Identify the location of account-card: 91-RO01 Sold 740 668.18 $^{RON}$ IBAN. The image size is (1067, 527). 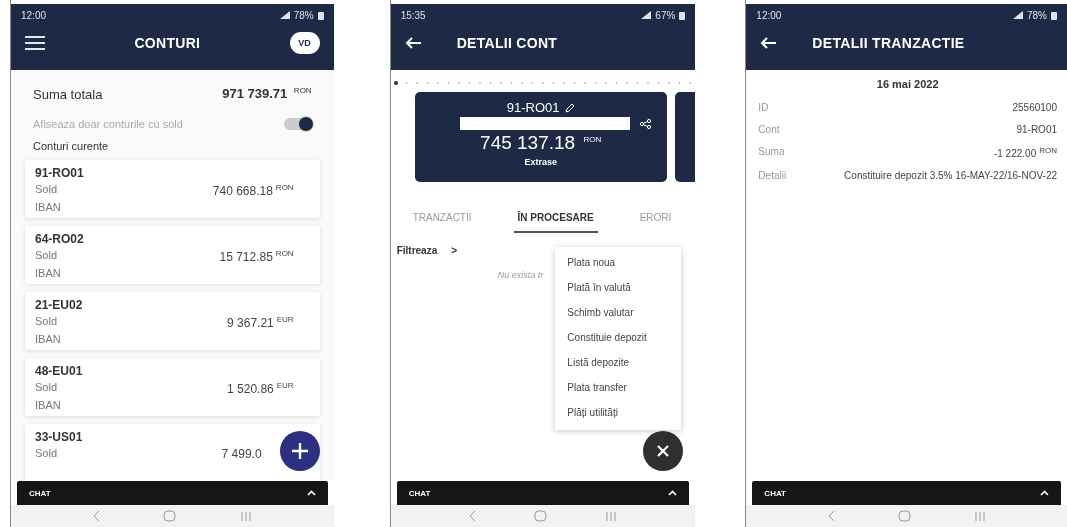
(172, 189).